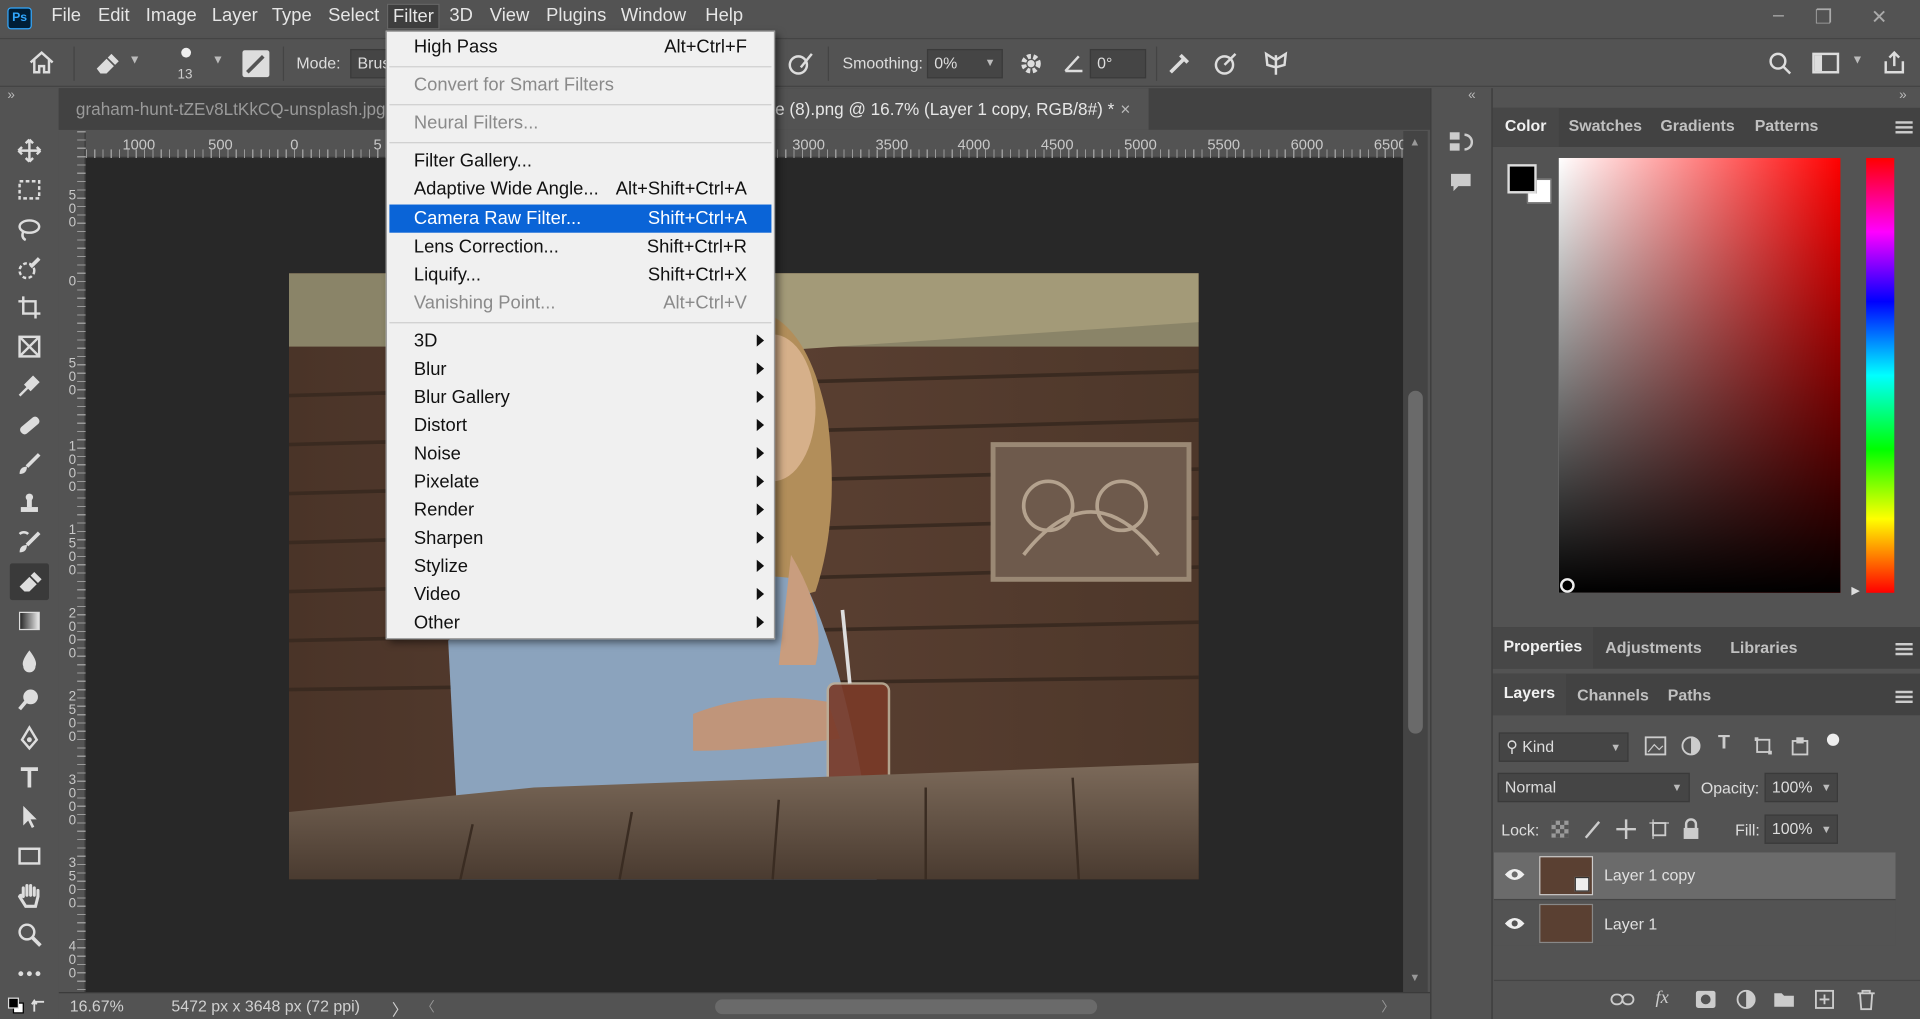  I want to click on smoothing-gear-icon, so click(1031, 63).